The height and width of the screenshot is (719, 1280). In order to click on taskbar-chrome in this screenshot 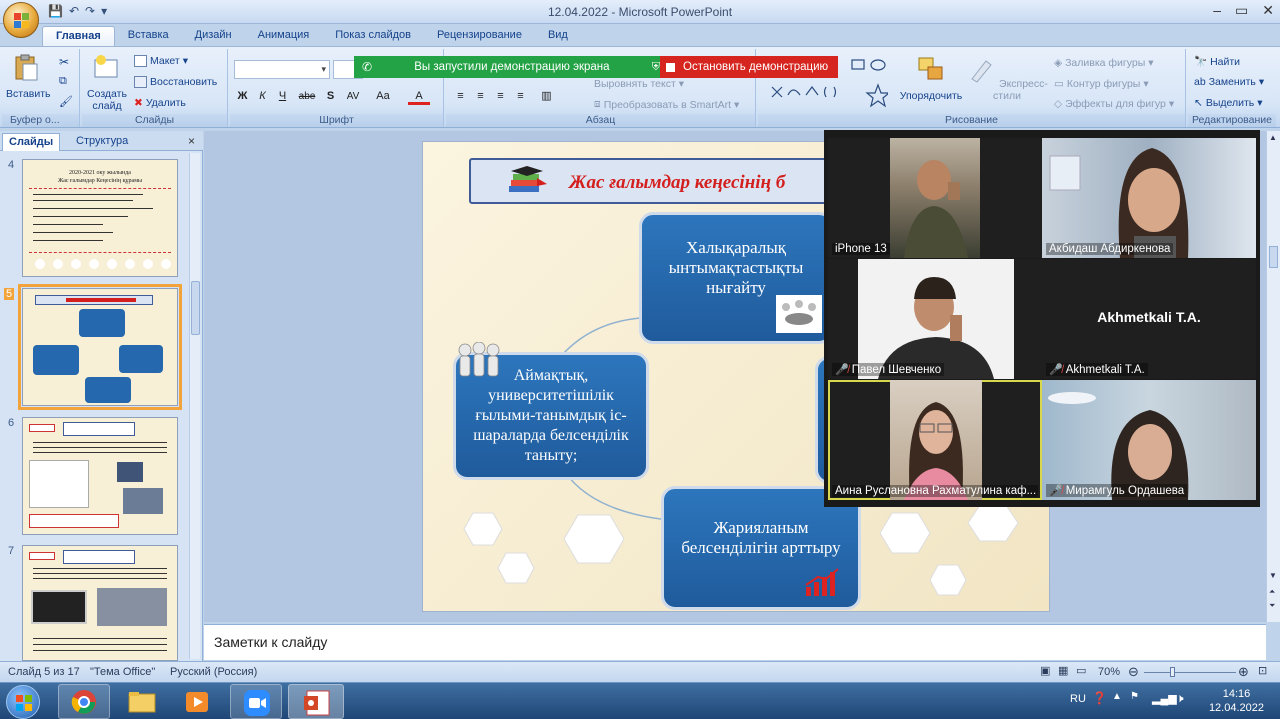, I will do `click(84, 701)`.